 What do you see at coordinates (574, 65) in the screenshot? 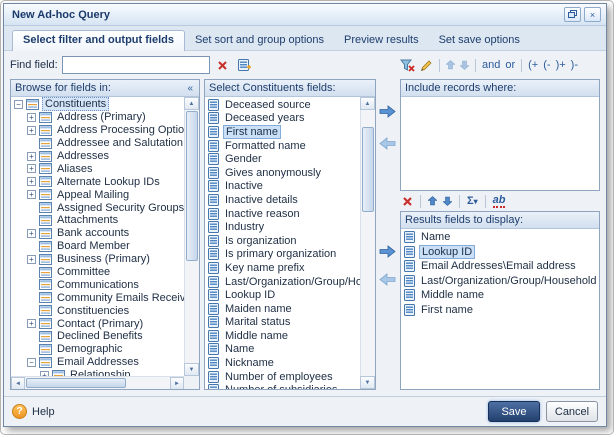
I see `group-close-minus-button: )-` at bounding box center [574, 65].